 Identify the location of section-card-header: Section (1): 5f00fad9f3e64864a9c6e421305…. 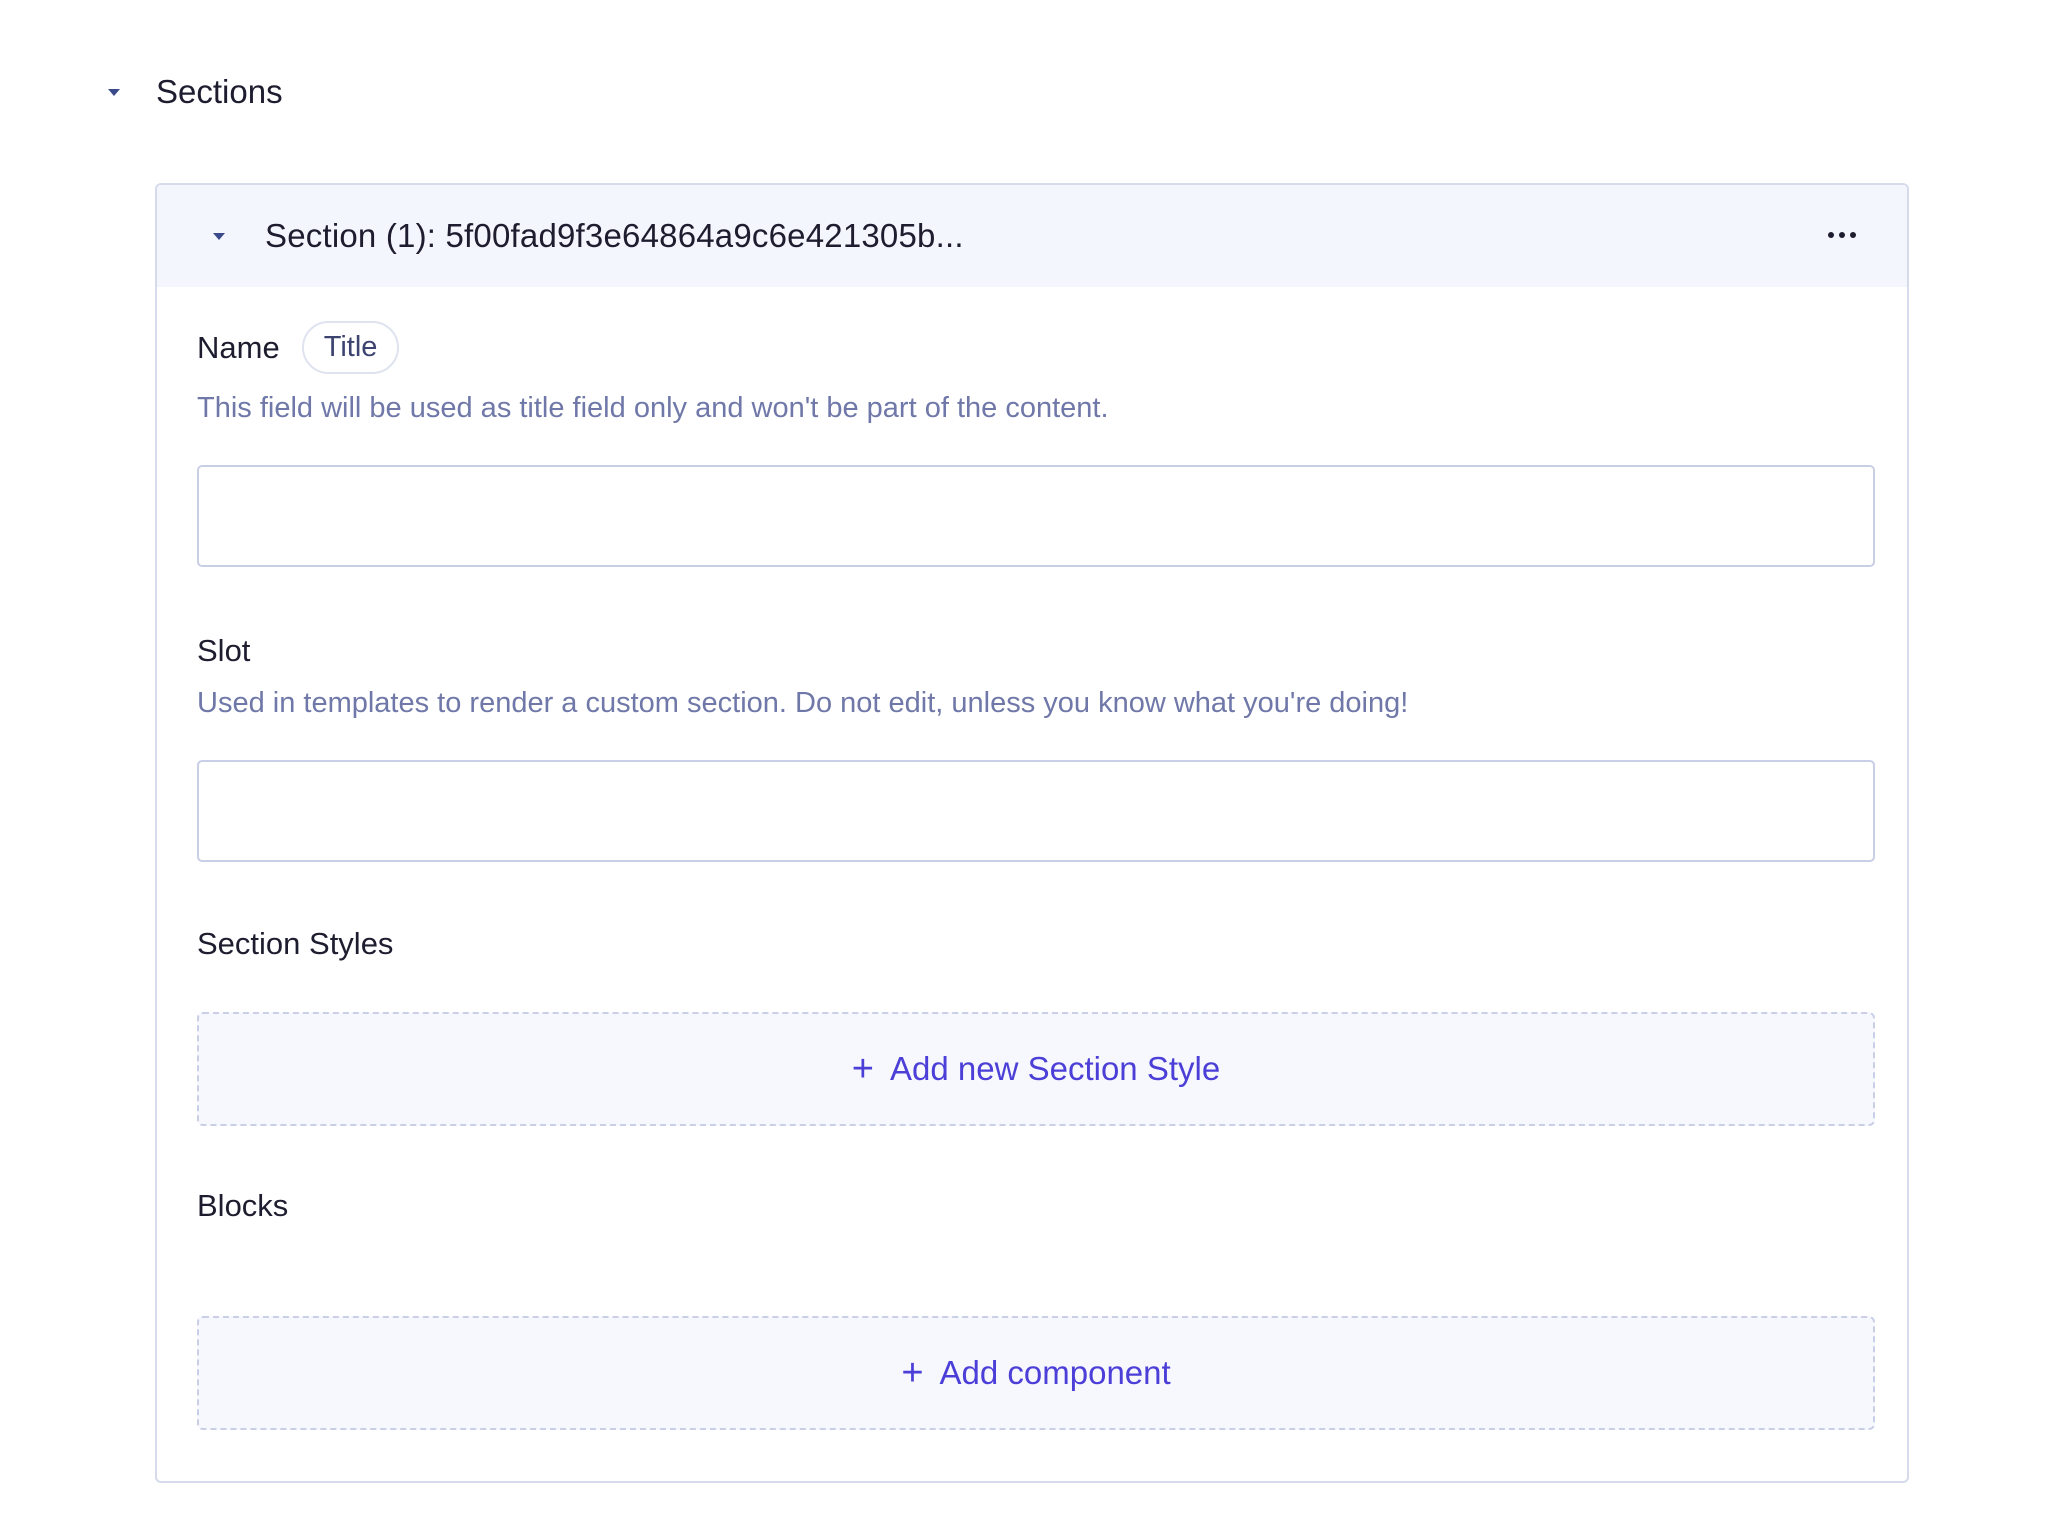
(1032, 236).